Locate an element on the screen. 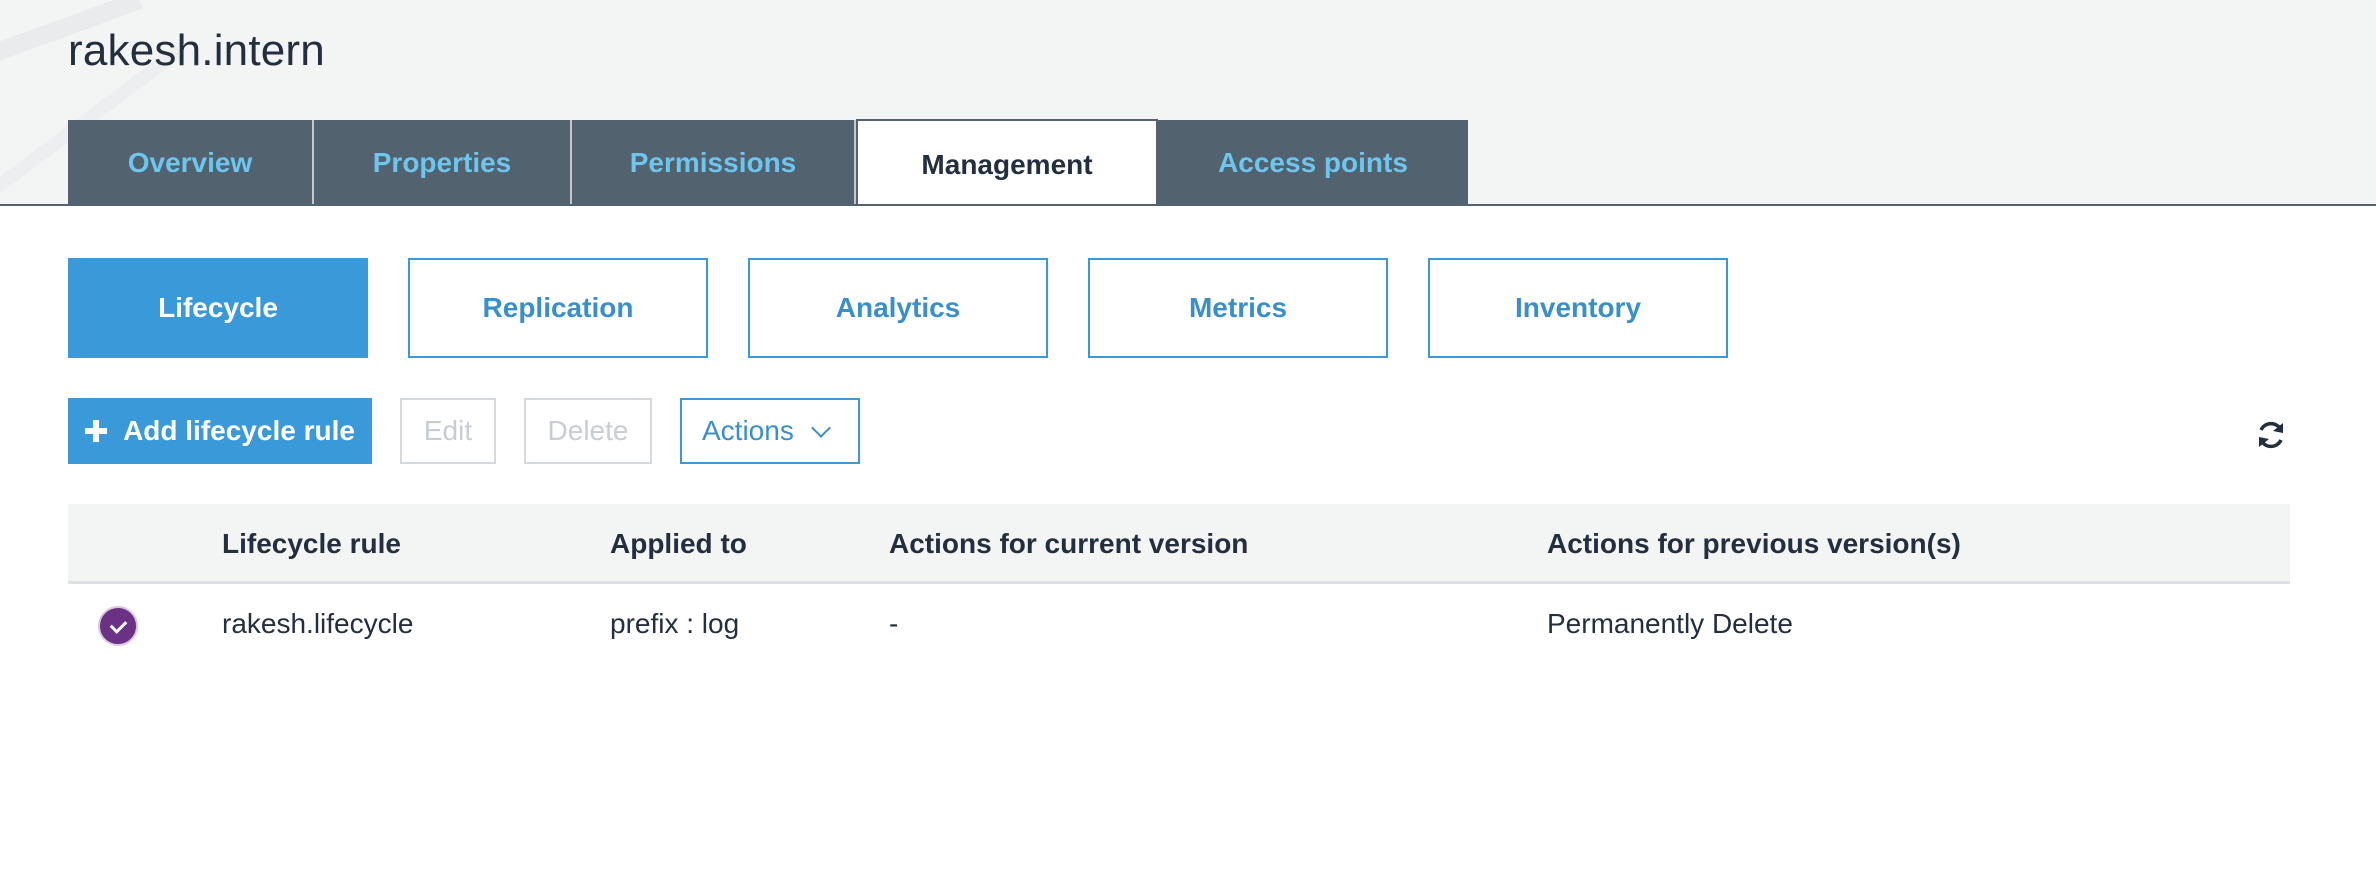  edit-button: Edit is located at coordinates (448, 431).